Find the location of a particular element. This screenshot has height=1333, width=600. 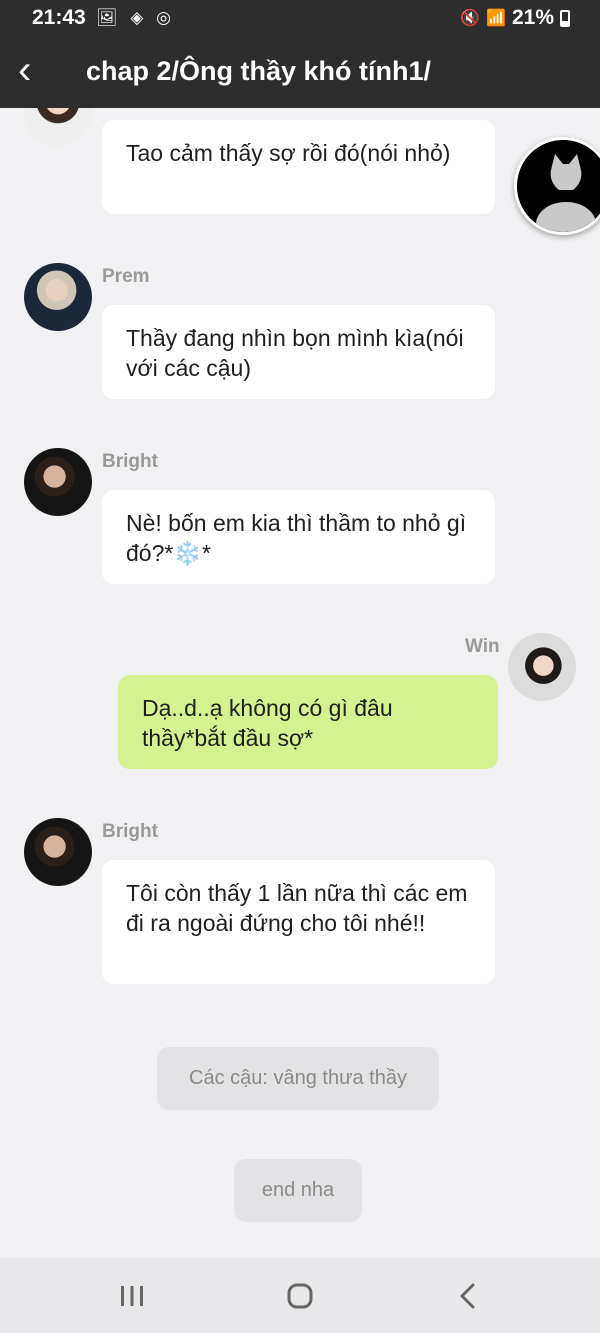

profile-fab is located at coordinates (557, 186).